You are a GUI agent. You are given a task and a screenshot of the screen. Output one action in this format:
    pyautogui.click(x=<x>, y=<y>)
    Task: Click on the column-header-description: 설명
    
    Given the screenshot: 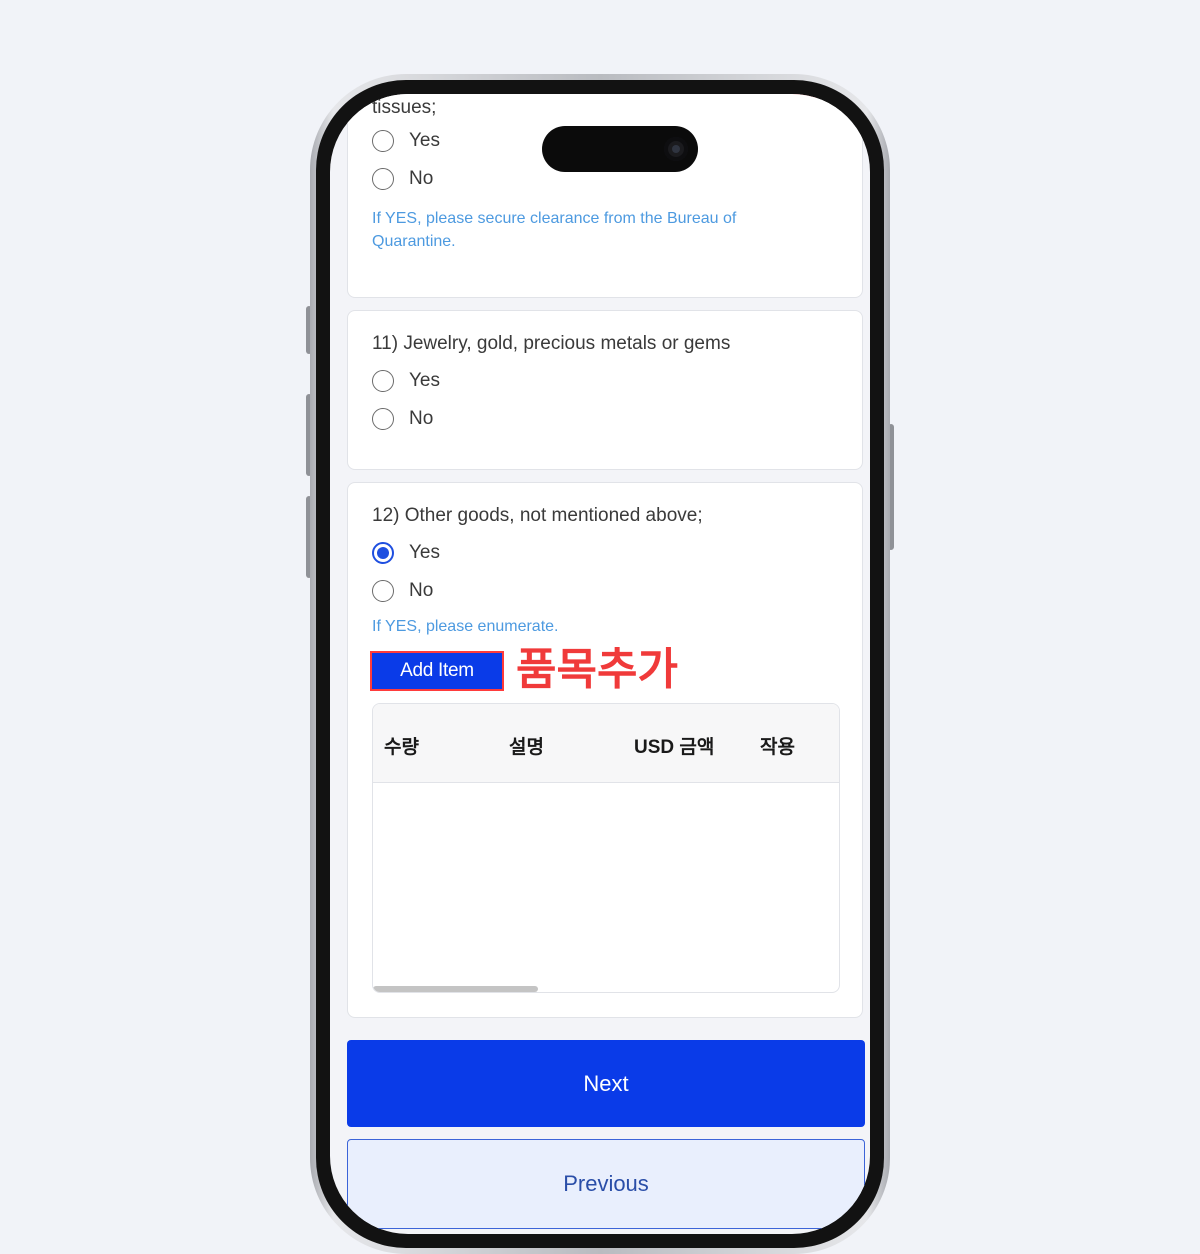 What is the action you would take?
    pyautogui.click(x=526, y=747)
    